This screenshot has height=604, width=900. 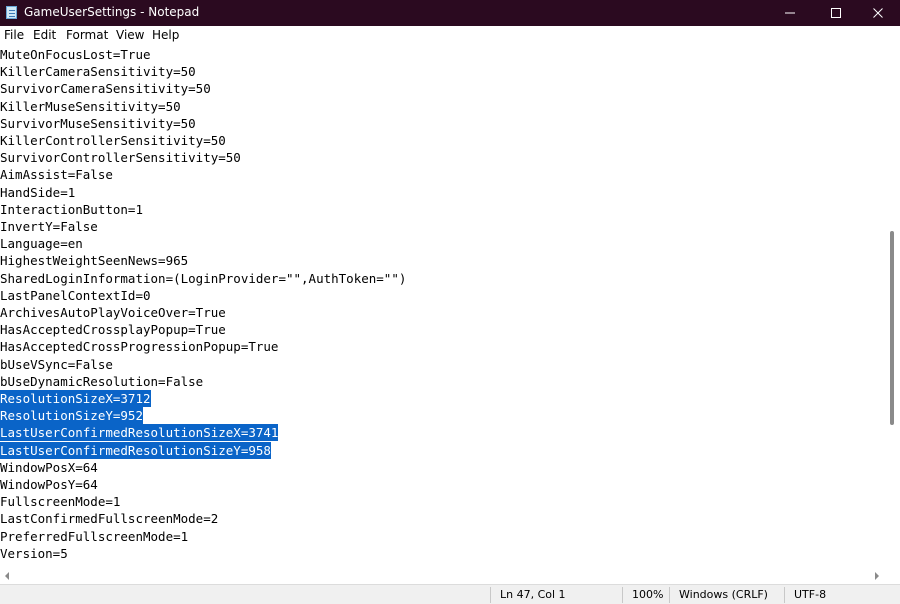 I want to click on editor-line: ArchivesAutoPlayVoiceOver=True, so click(x=113, y=312).